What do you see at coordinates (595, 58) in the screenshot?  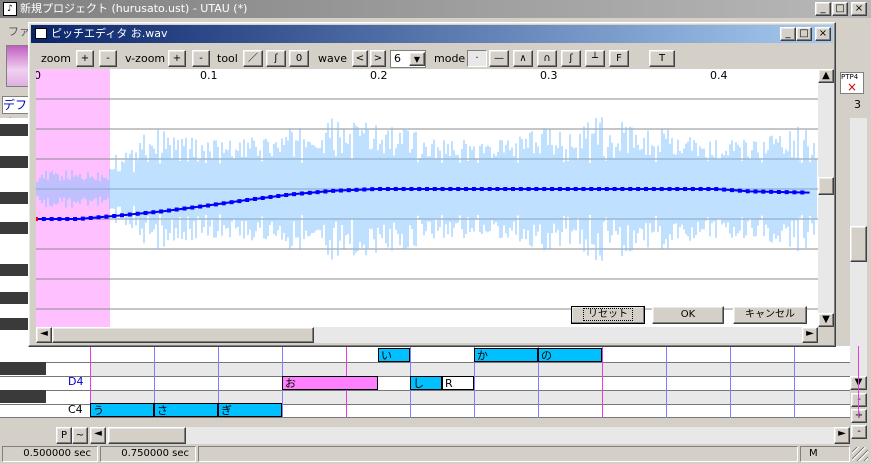 I see `mode-step-button: ┴` at bounding box center [595, 58].